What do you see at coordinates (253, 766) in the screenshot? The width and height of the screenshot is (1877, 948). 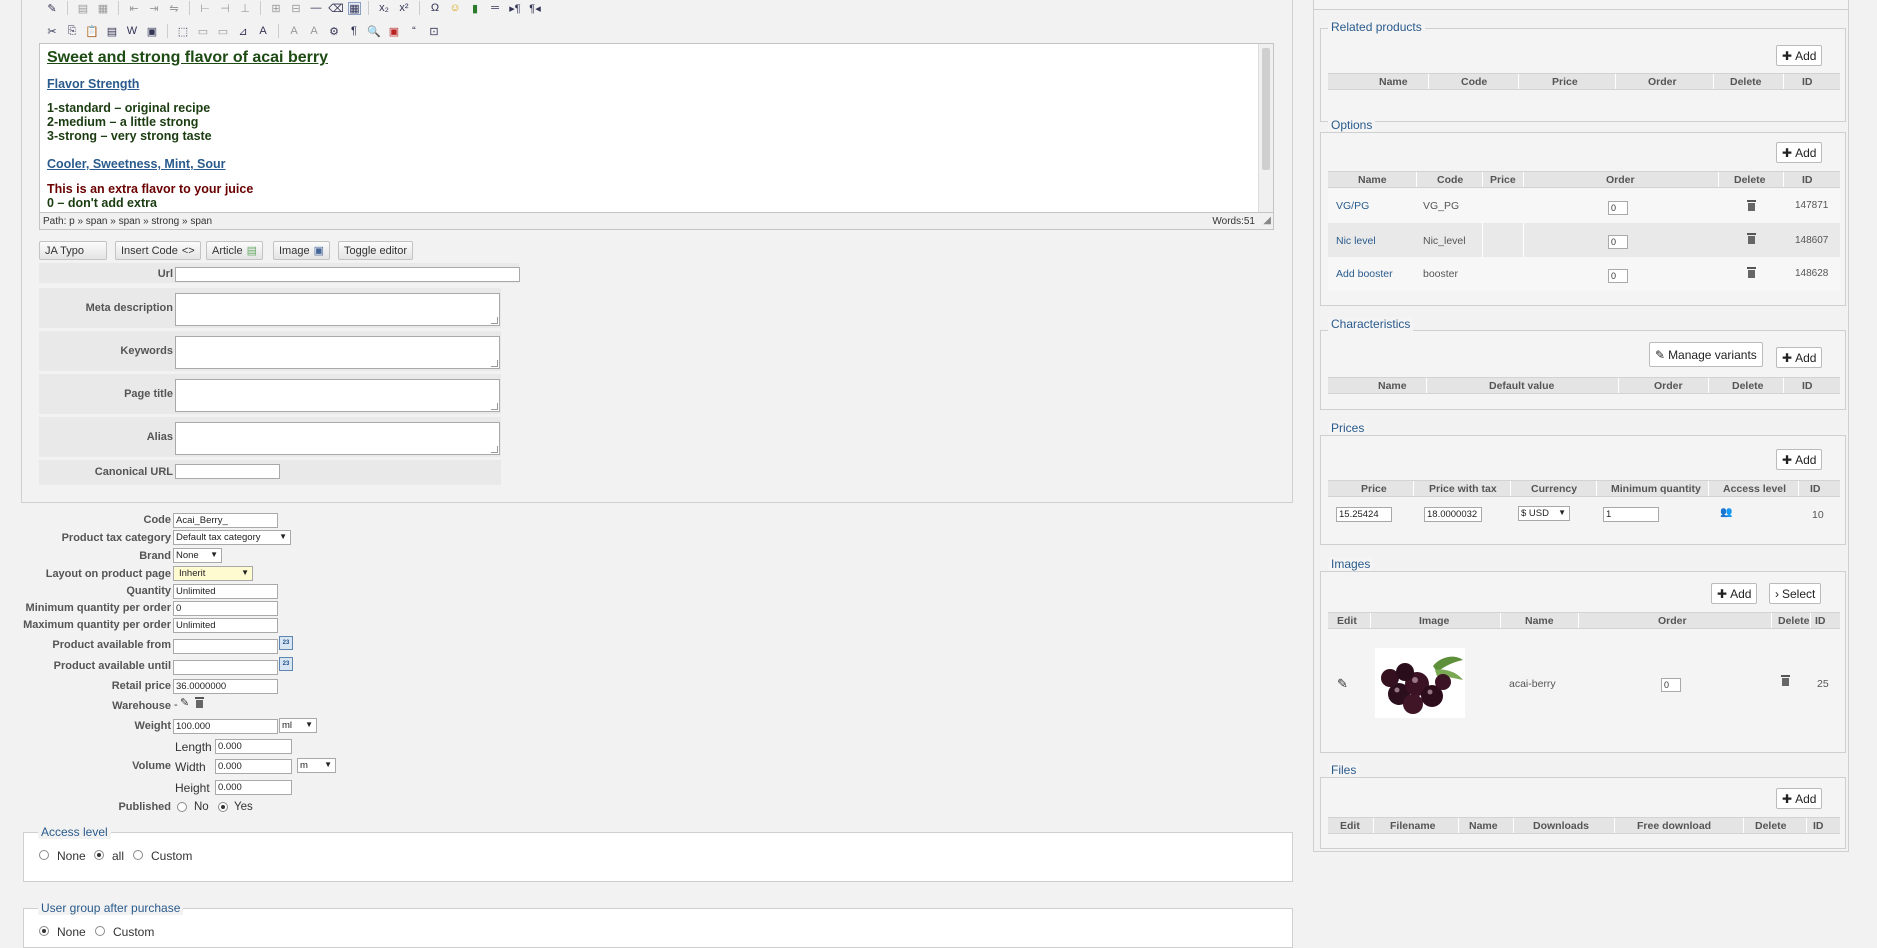 I see `width-input: 0.000` at bounding box center [253, 766].